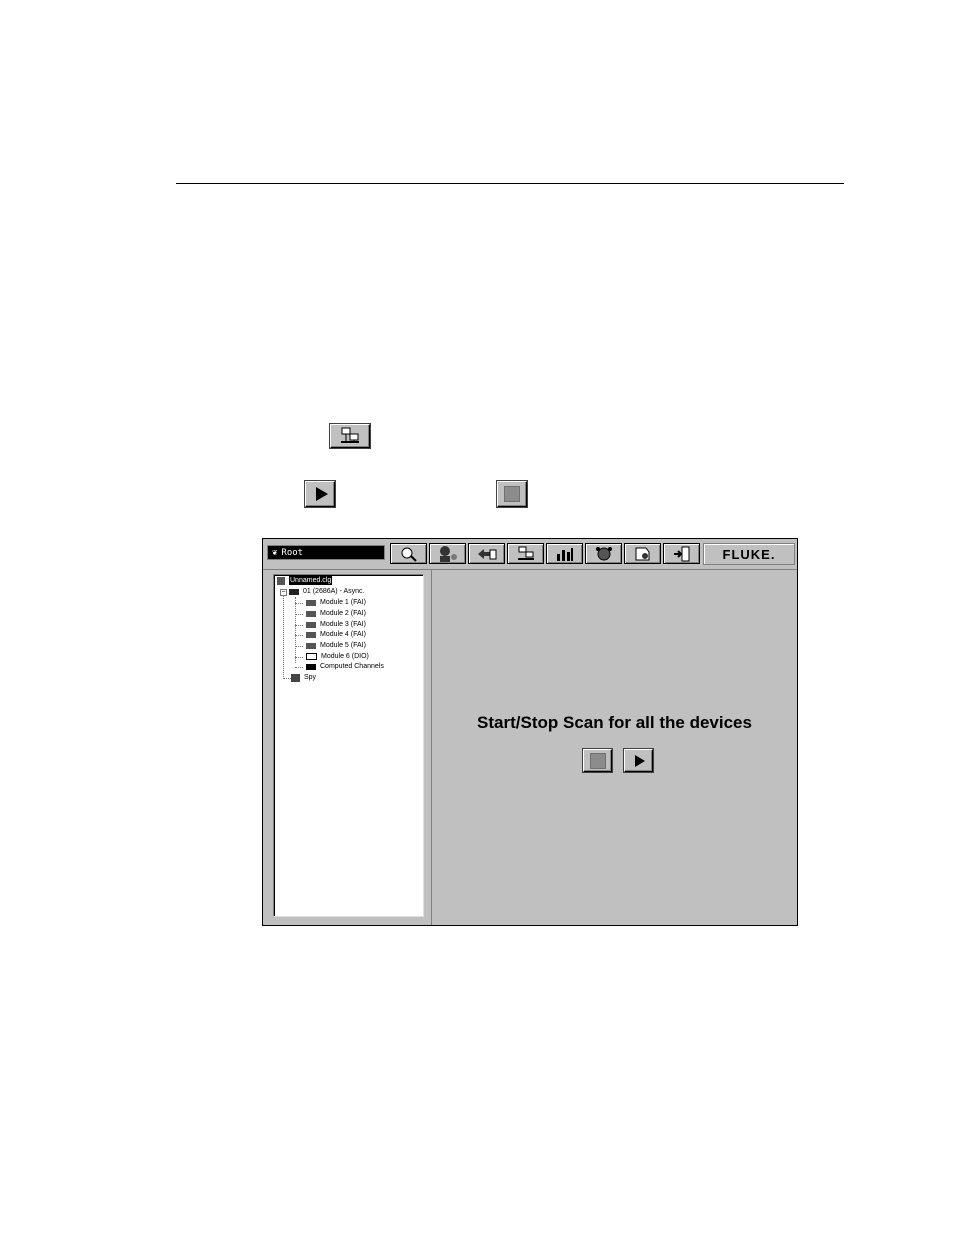  I want to click on module-label: Module 3 (FAI), so click(343, 624).